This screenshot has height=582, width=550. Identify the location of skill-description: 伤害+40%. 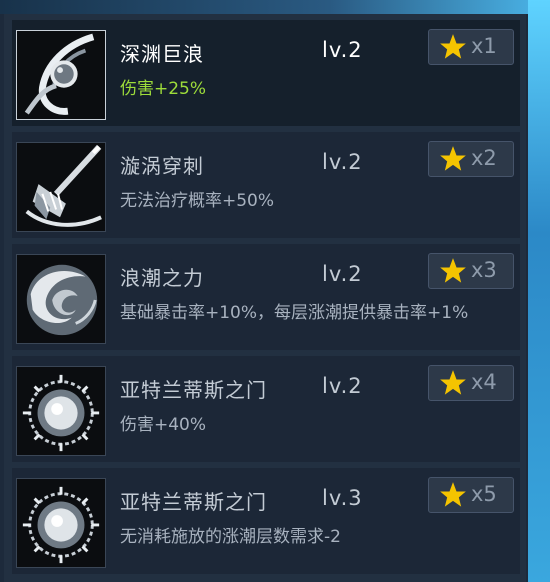
(163, 425).